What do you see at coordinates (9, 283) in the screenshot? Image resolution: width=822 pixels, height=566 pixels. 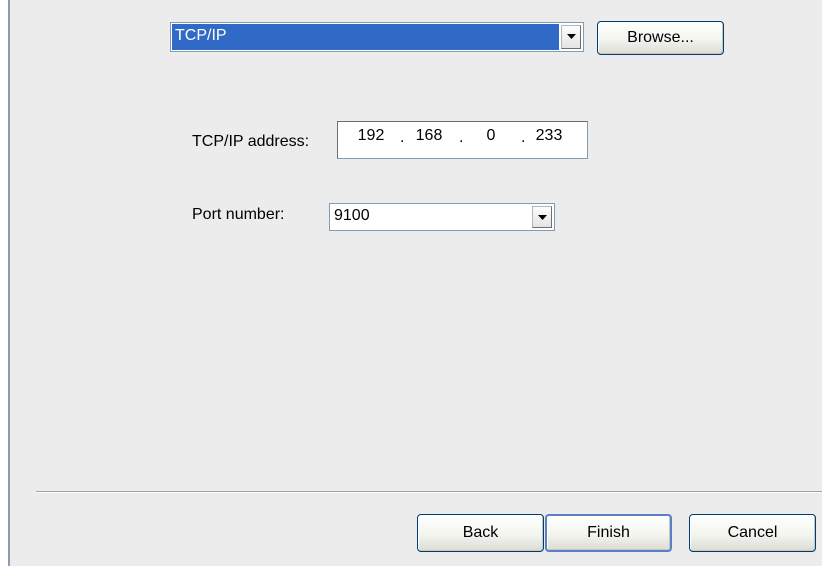 I see `left-edge-divider` at bounding box center [9, 283].